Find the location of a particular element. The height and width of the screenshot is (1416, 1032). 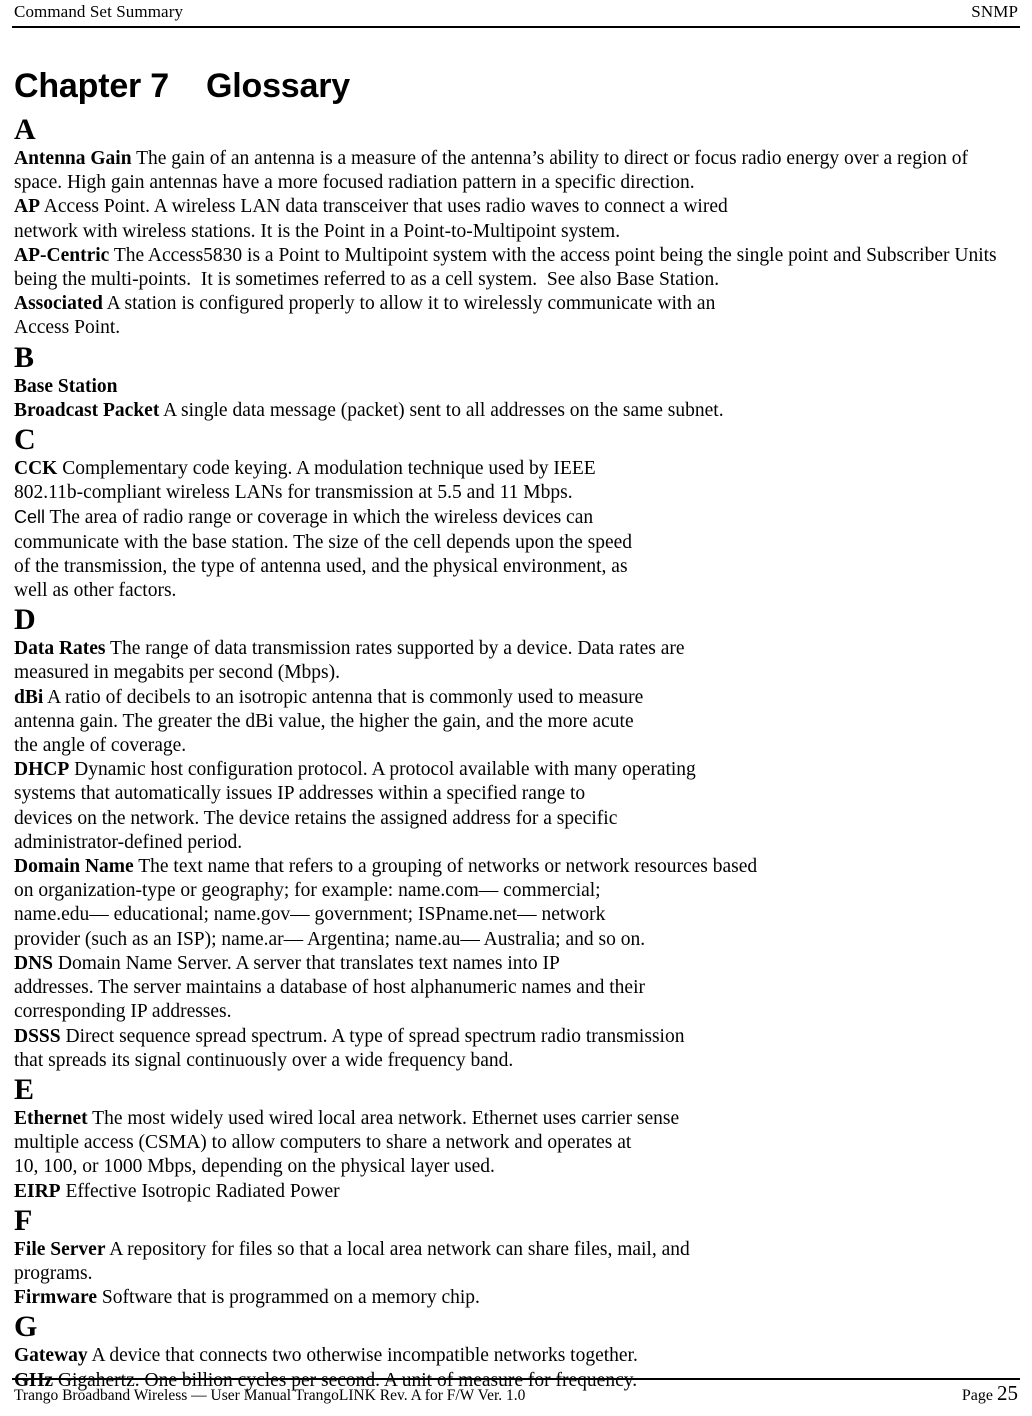

glossary-term: Gateway is located at coordinates (51, 1356).